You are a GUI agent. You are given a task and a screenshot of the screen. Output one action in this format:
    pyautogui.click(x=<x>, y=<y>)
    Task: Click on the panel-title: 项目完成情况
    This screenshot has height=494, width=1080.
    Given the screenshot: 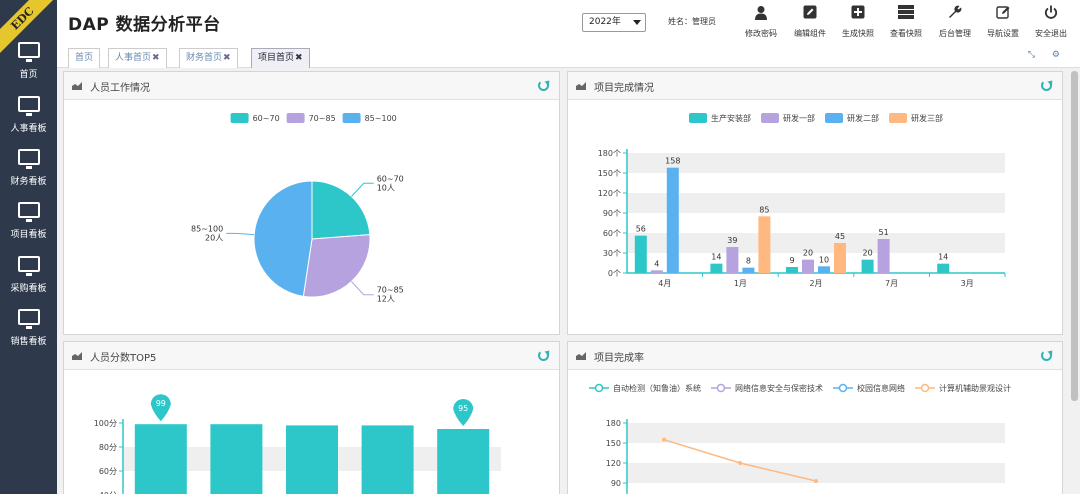 What is the action you would take?
    pyautogui.click(x=624, y=88)
    